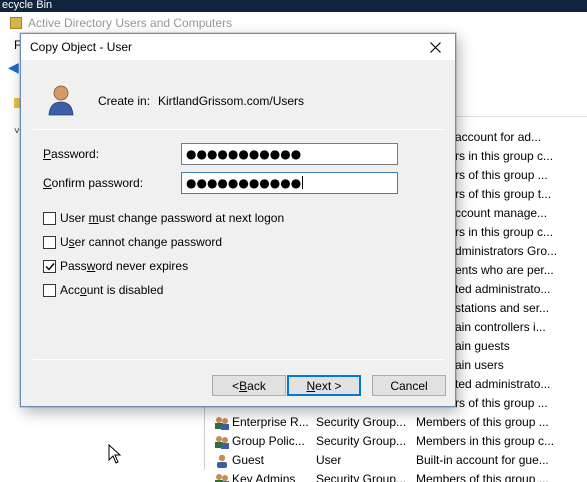 The height and width of the screenshot is (482, 587). I want to click on password-input: ●●●●●●●●●●●, so click(289, 154).